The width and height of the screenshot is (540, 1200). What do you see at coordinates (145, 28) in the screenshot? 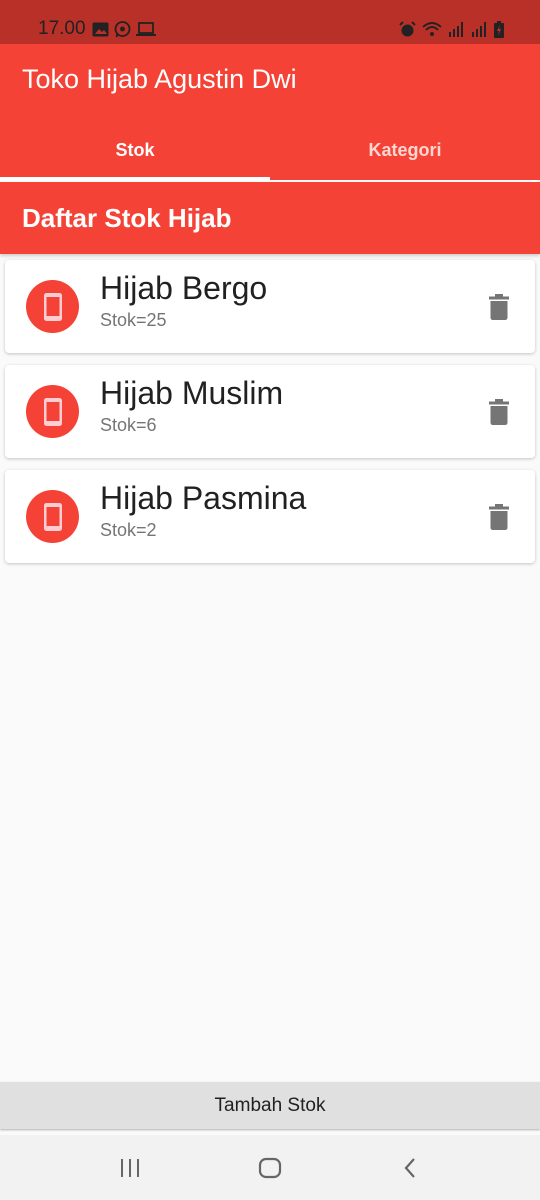
I see `laptop-icon` at bounding box center [145, 28].